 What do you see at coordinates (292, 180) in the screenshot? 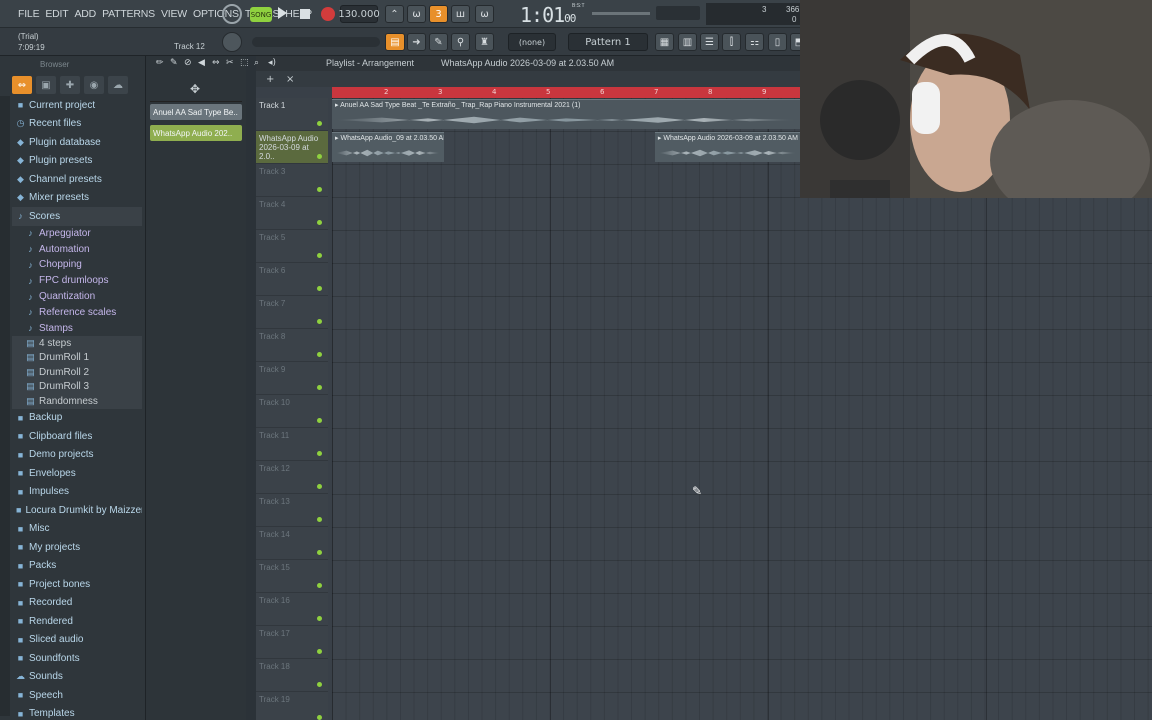
I see `track-header: Track 3` at bounding box center [292, 180].